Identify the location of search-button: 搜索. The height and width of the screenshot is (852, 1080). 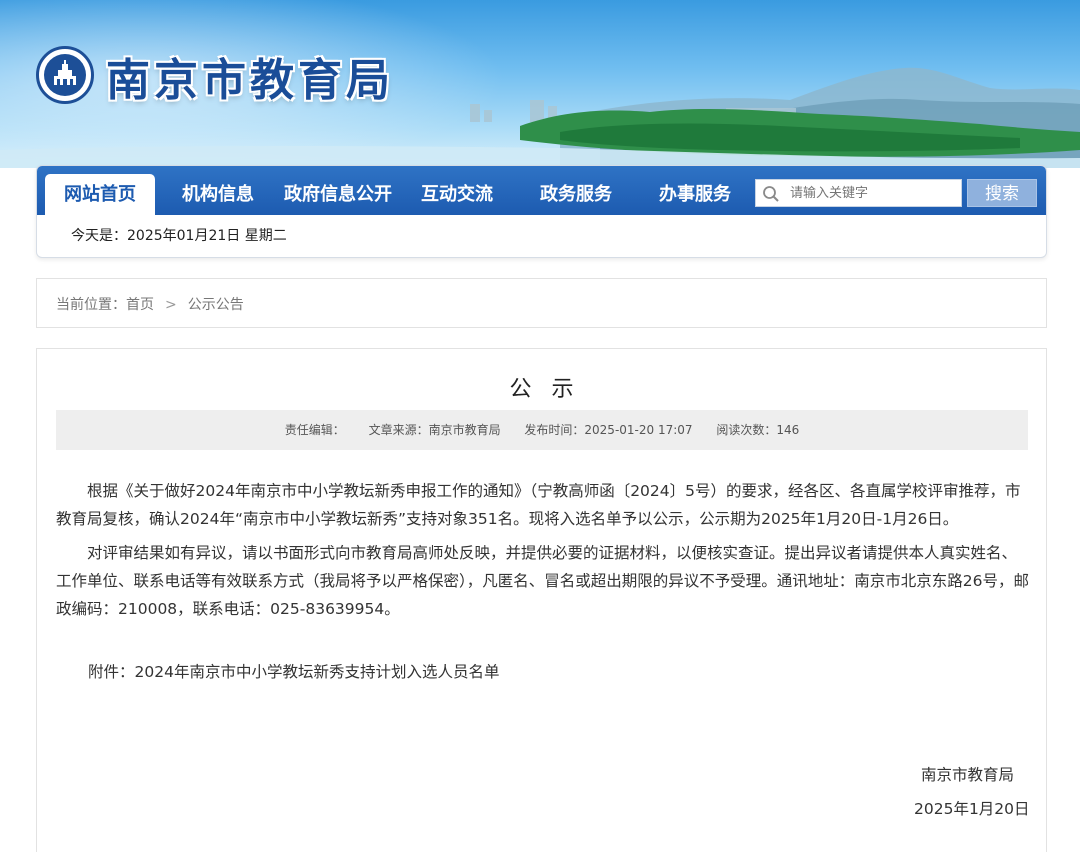
(1002, 193).